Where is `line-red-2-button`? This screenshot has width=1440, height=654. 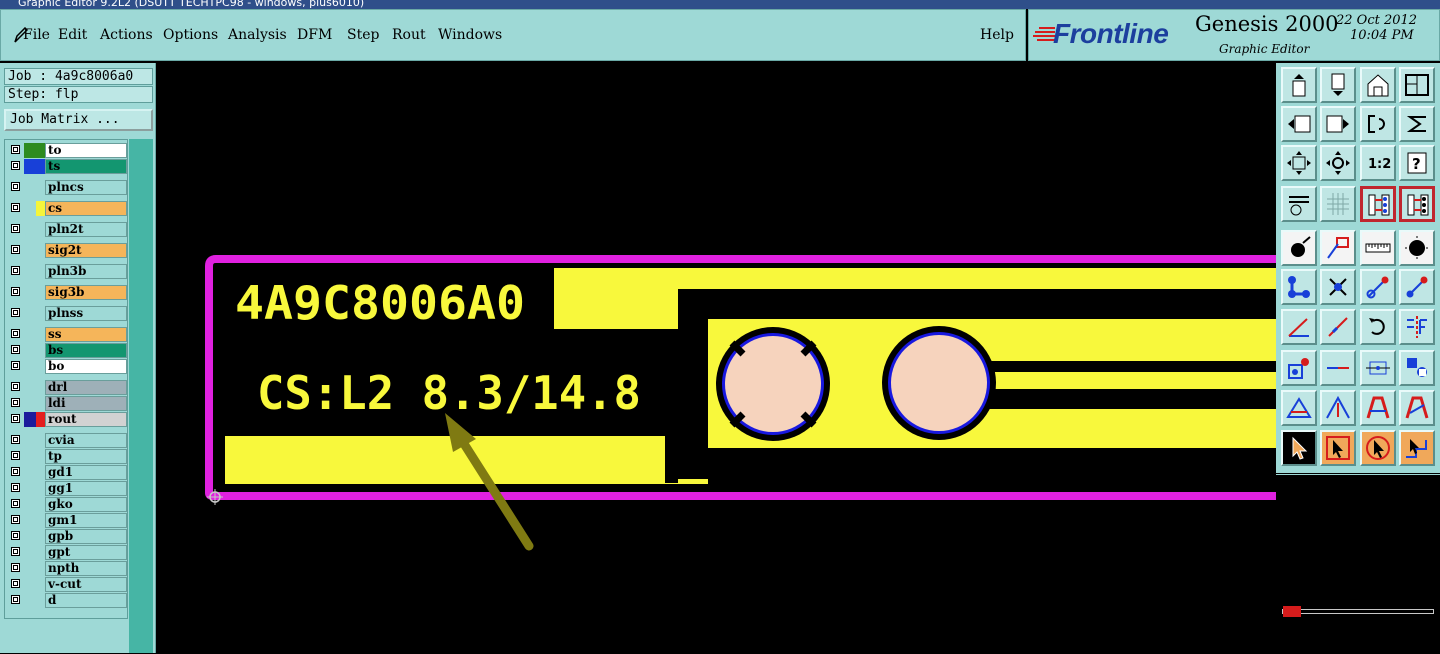
line-red-2-button is located at coordinates (1417, 287).